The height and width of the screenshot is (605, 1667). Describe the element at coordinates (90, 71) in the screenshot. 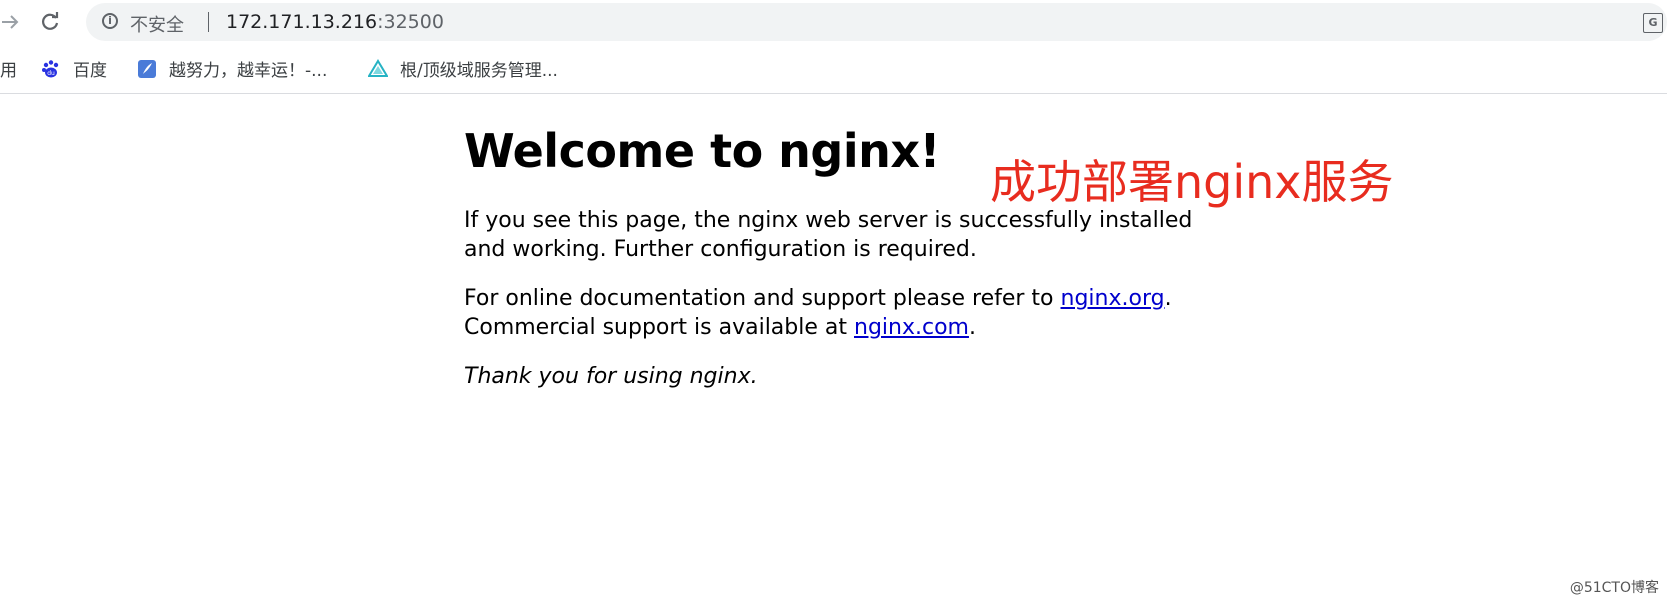

I see `bookmark-baidu-label: 百度` at that location.